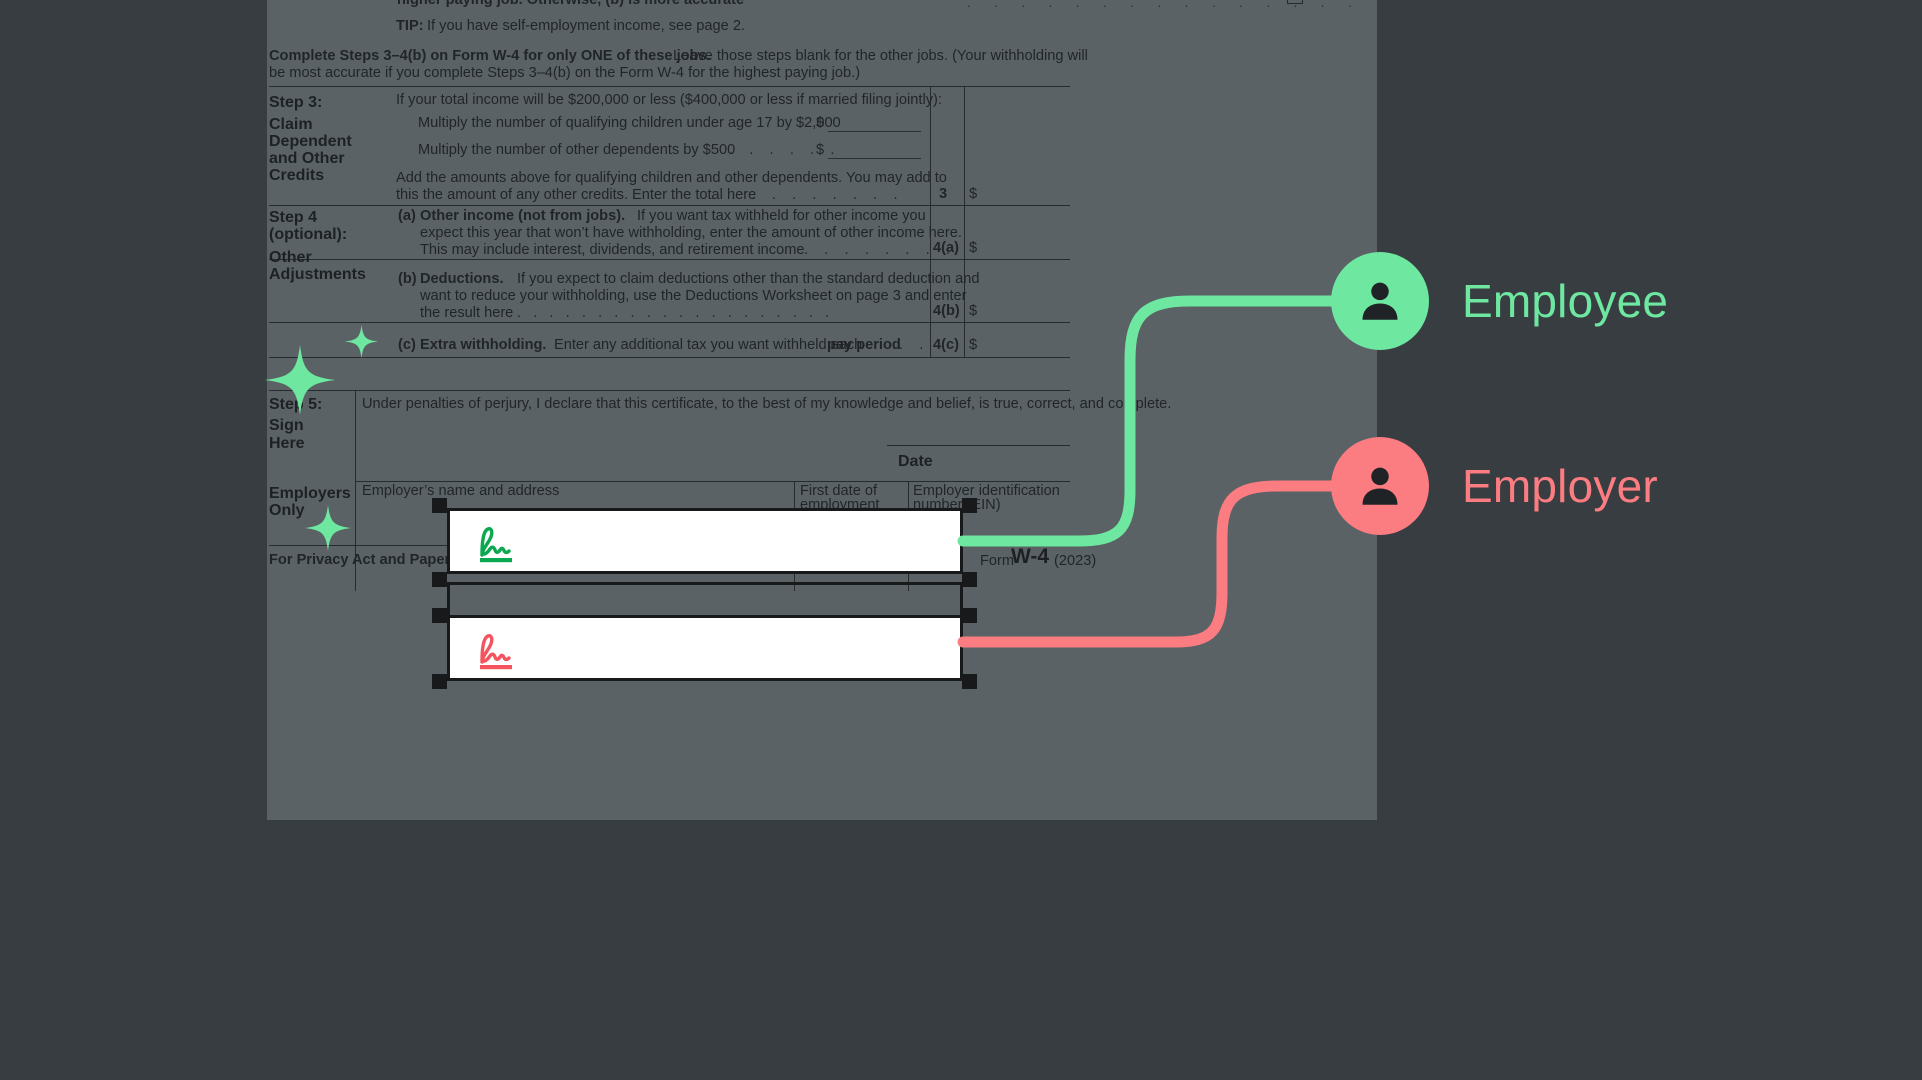 This screenshot has width=1922, height=1080. What do you see at coordinates (669, 391) in the screenshot?
I see `rule-step5-top` at bounding box center [669, 391].